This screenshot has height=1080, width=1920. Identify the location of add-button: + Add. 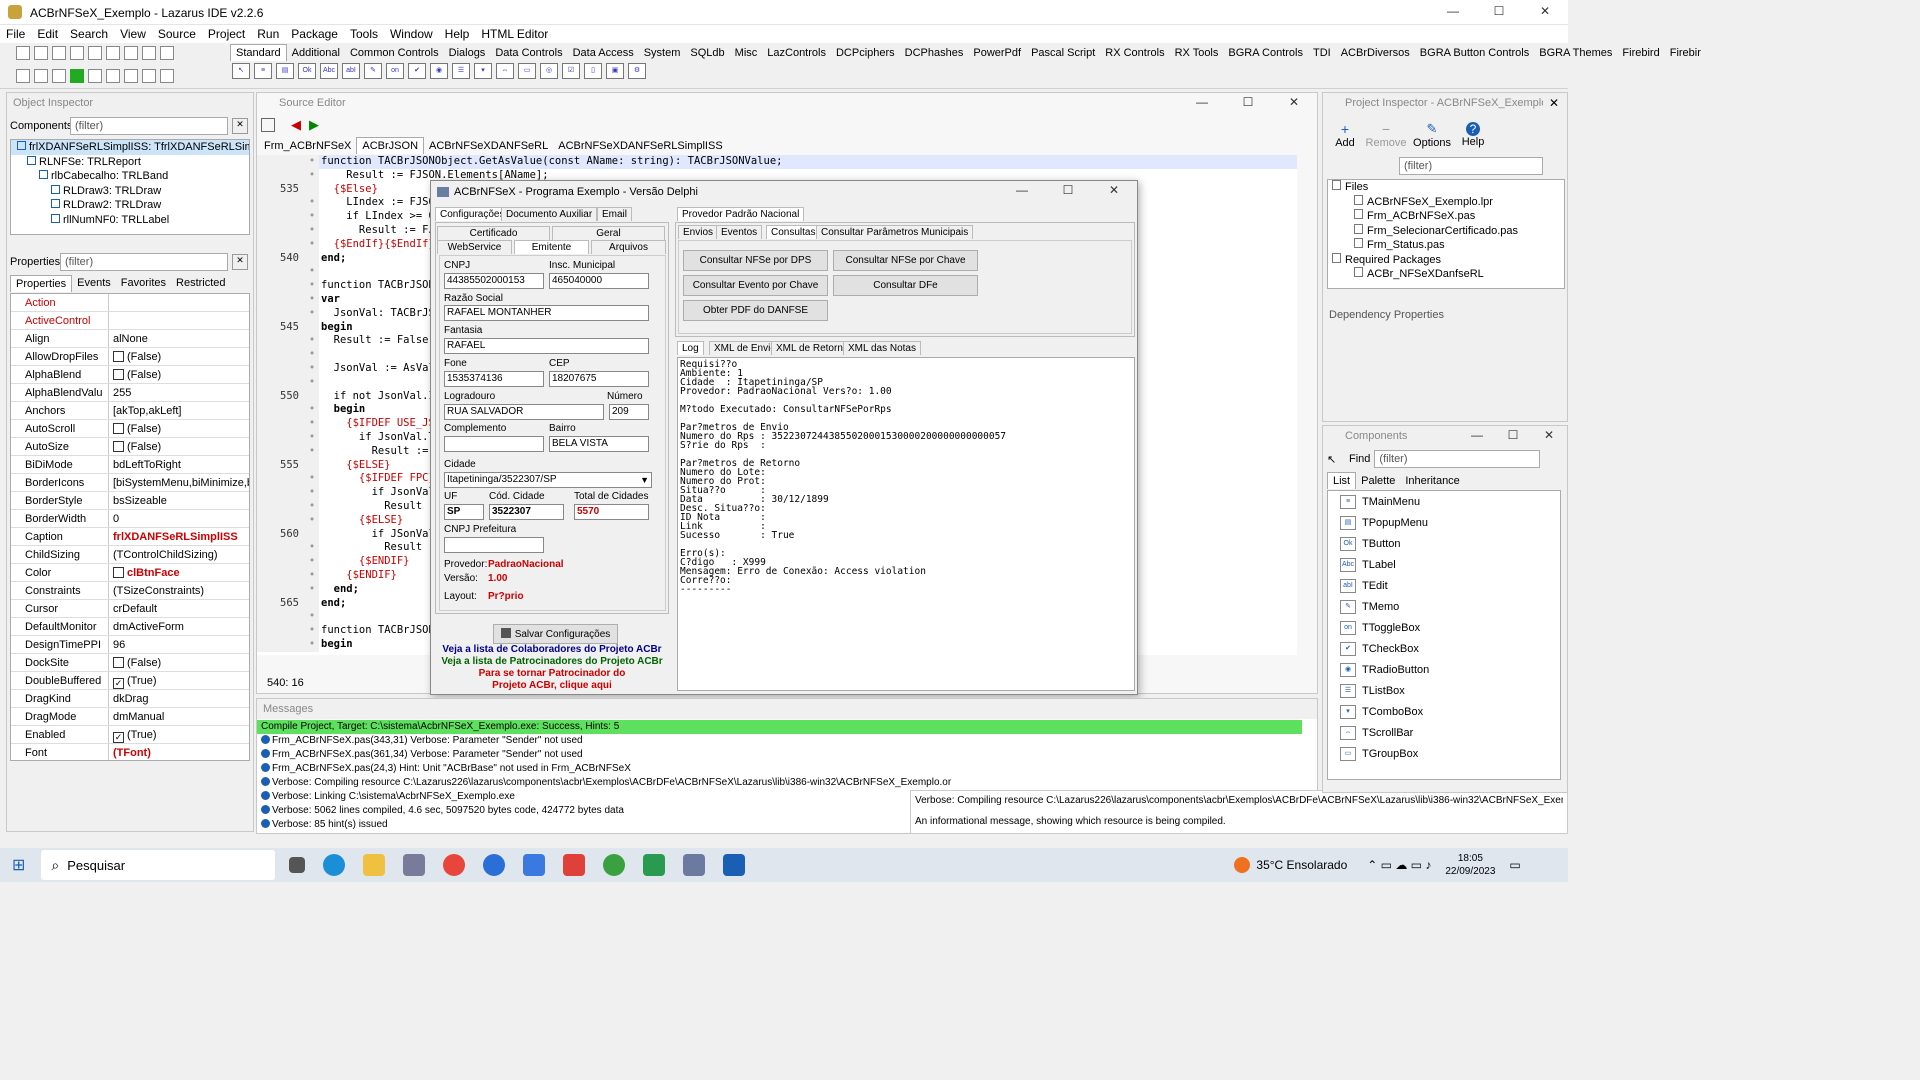
(1345, 135).